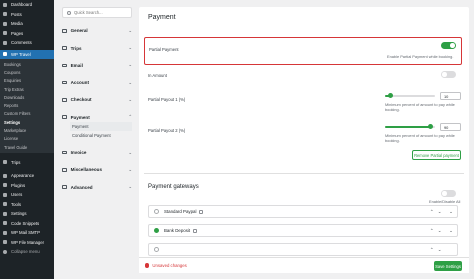 The image size is (474, 279). I want to click on wp-menu-label: Settings, so click(19, 214).